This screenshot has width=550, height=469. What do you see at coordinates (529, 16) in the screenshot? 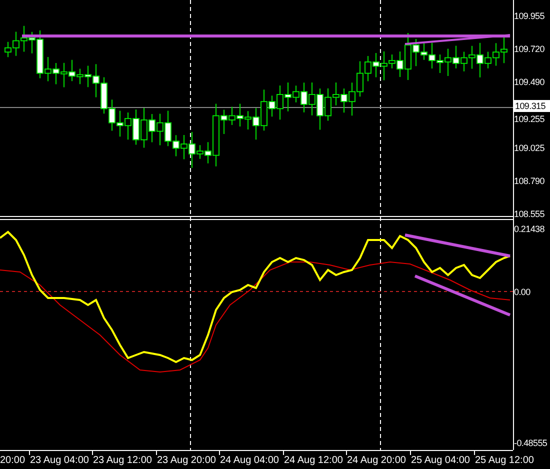
I see `price-axis-label: 109.955` at bounding box center [529, 16].